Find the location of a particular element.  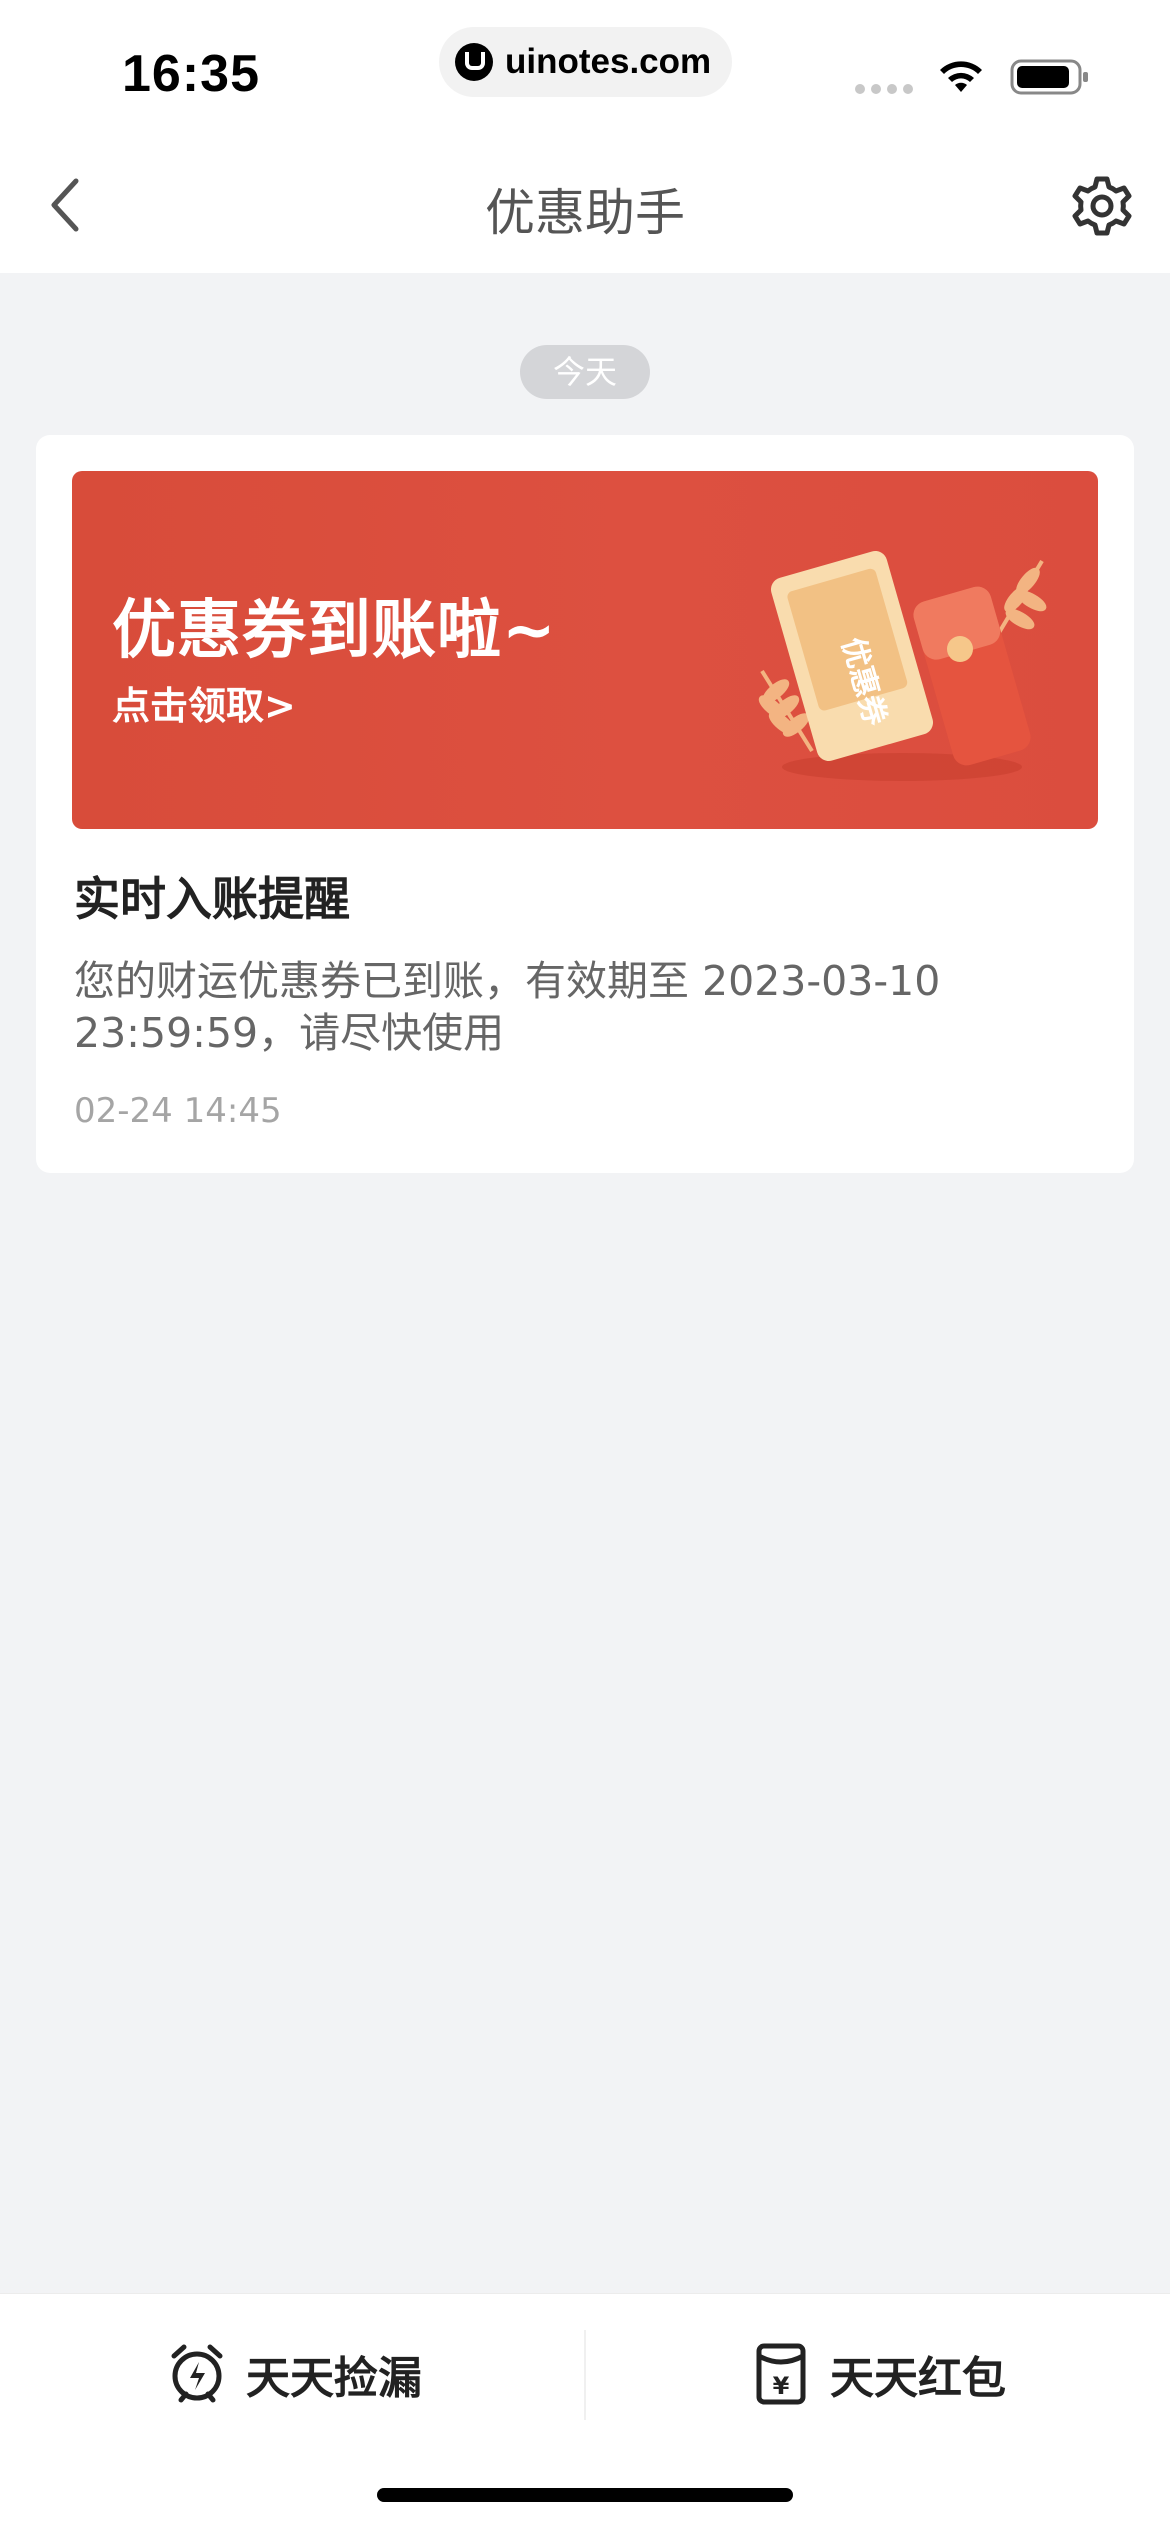

alarm-clock-icon is located at coordinates (197, 2373).